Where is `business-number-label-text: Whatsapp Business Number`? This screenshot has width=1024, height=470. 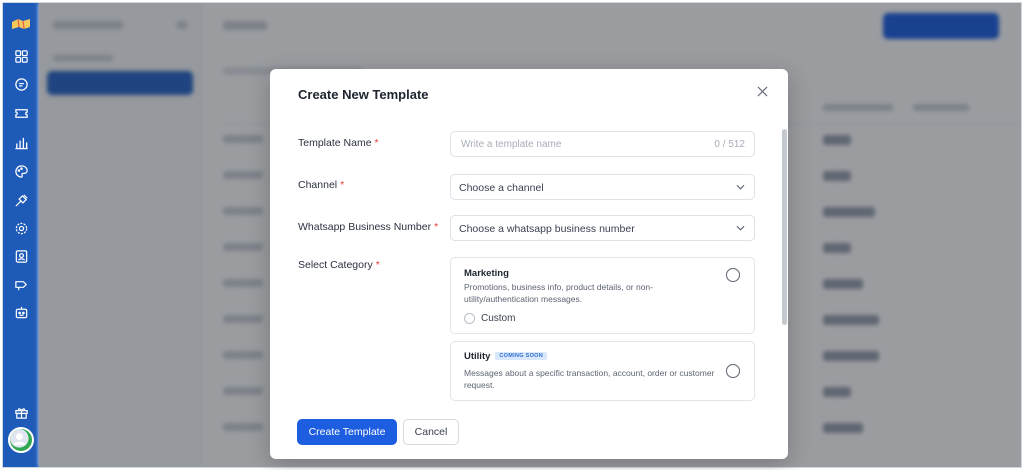
business-number-label-text: Whatsapp Business Number is located at coordinates (365, 227).